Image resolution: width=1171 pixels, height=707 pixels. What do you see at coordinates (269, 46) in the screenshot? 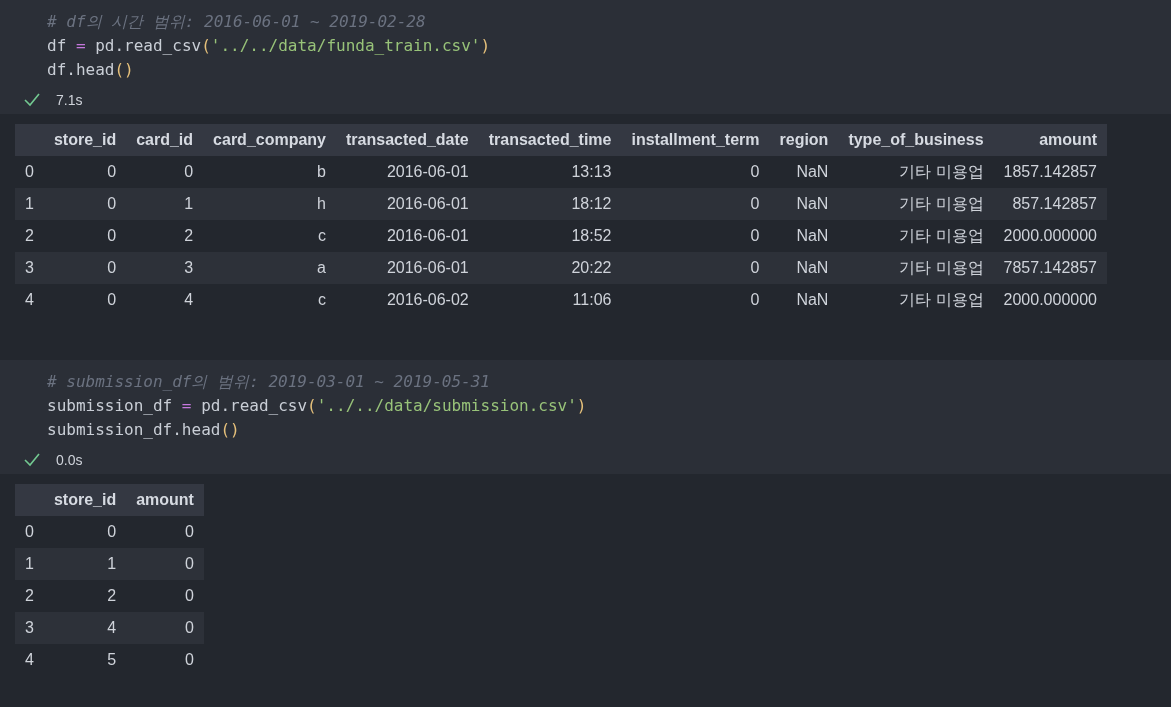
I see `code-line: df = pd.read_csv('../../data/funda_train.csv')` at bounding box center [269, 46].